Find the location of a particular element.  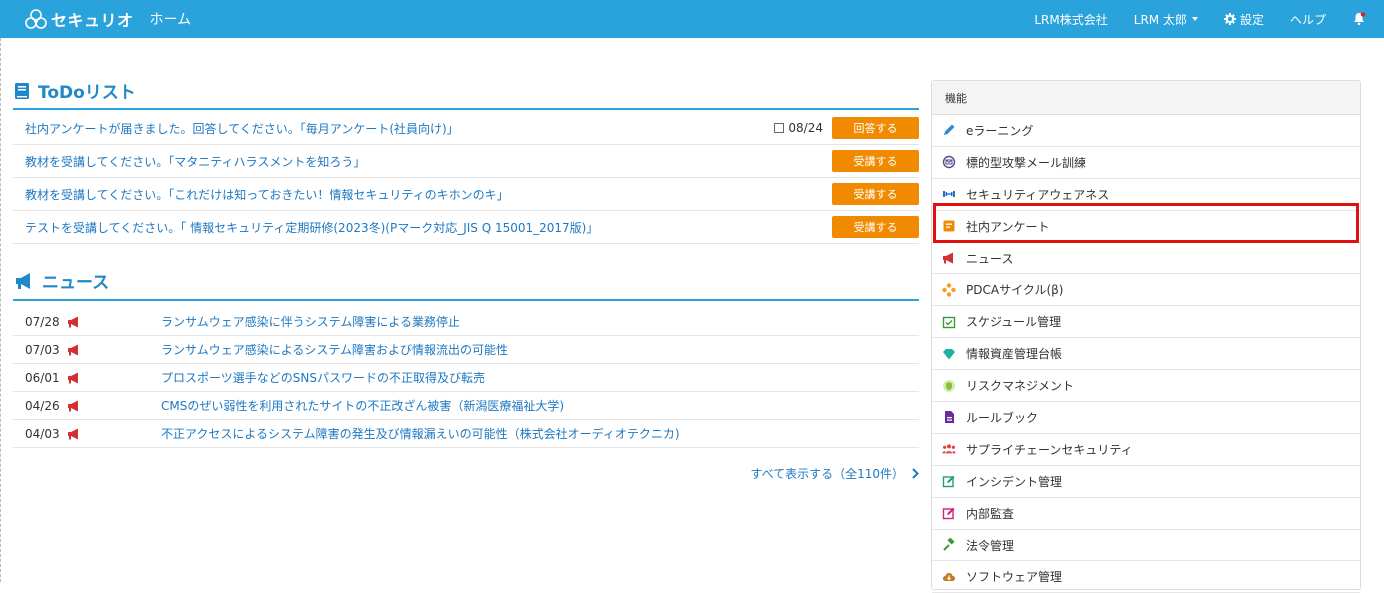

cycle-icon is located at coordinates (949, 290).